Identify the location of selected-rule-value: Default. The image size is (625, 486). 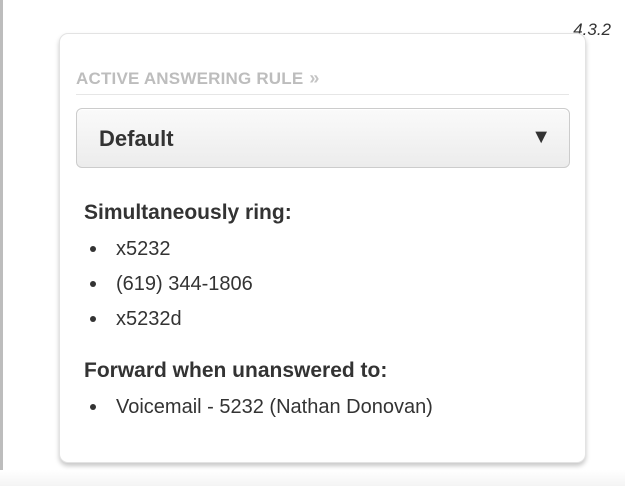
(136, 138).